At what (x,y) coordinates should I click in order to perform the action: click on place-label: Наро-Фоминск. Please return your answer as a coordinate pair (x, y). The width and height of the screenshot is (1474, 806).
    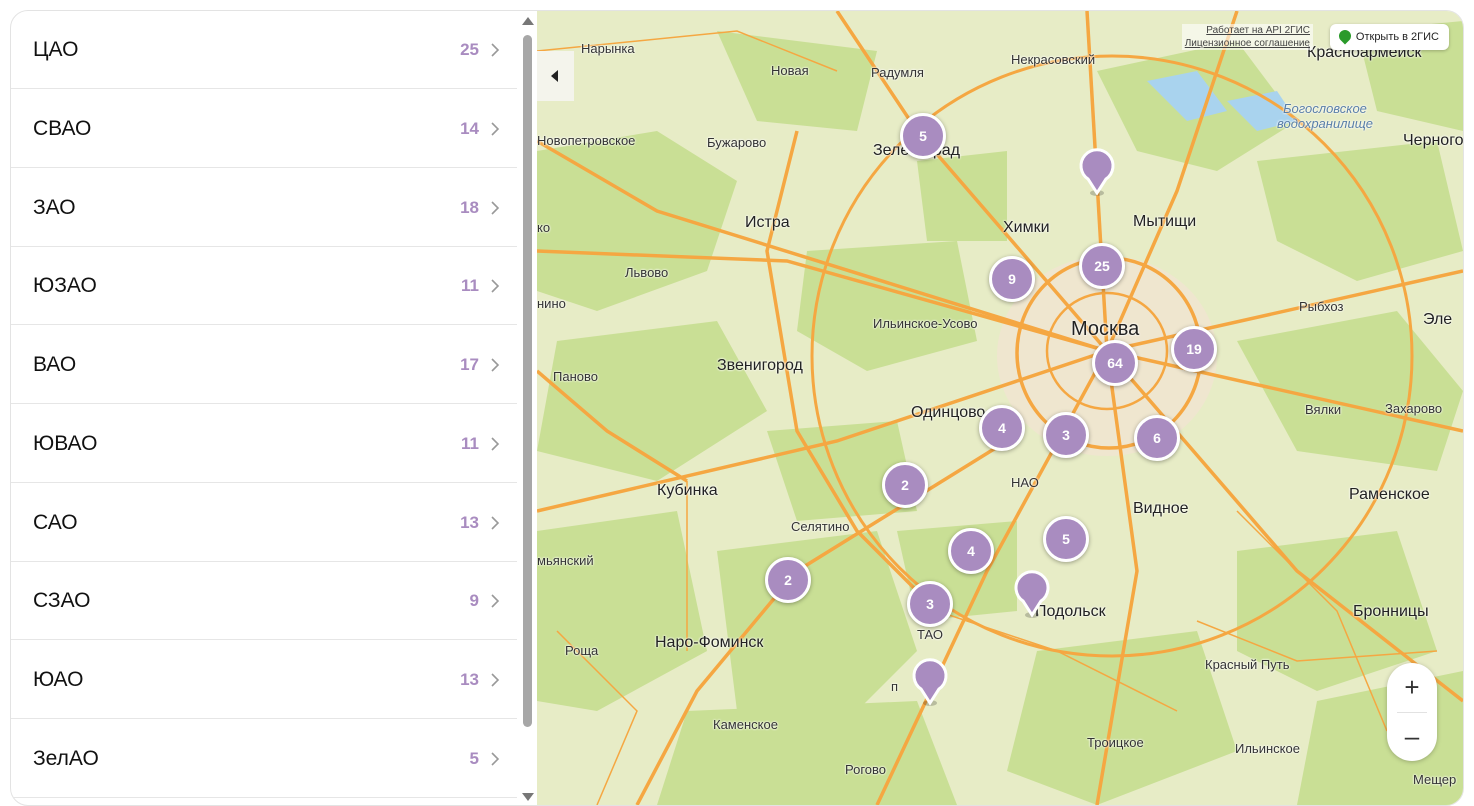
    Looking at the image, I should click on (709, 642).